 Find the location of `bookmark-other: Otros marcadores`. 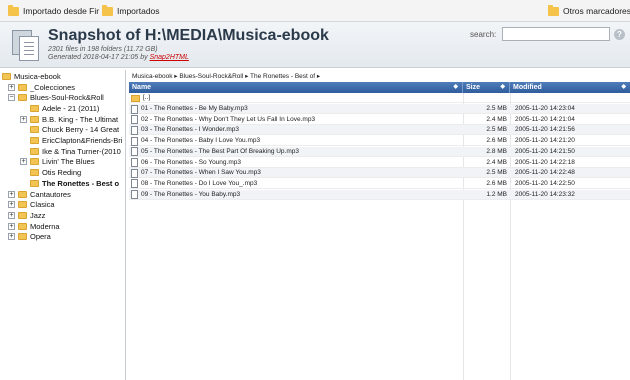

bookmark-other: Otros marcadores is located at coordinates (589, 11).